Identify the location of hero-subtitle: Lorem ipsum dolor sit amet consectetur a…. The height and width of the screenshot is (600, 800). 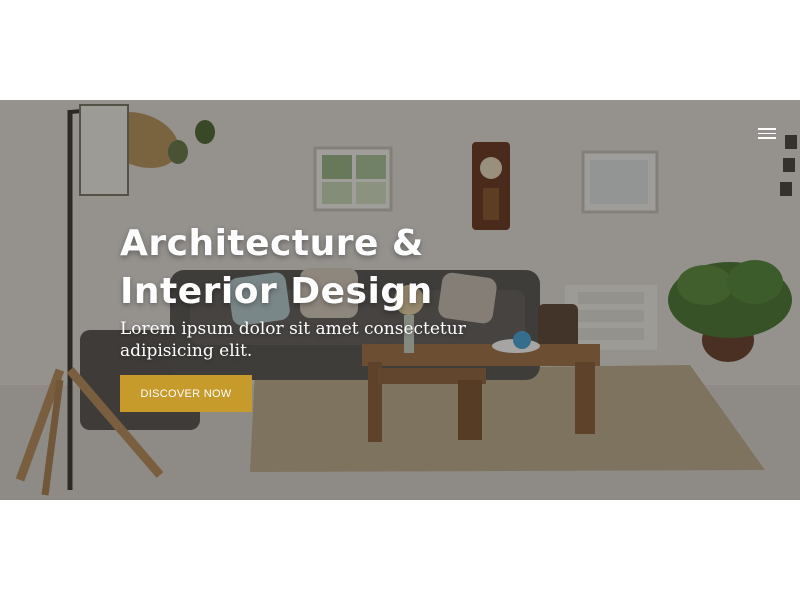
(293, 340).